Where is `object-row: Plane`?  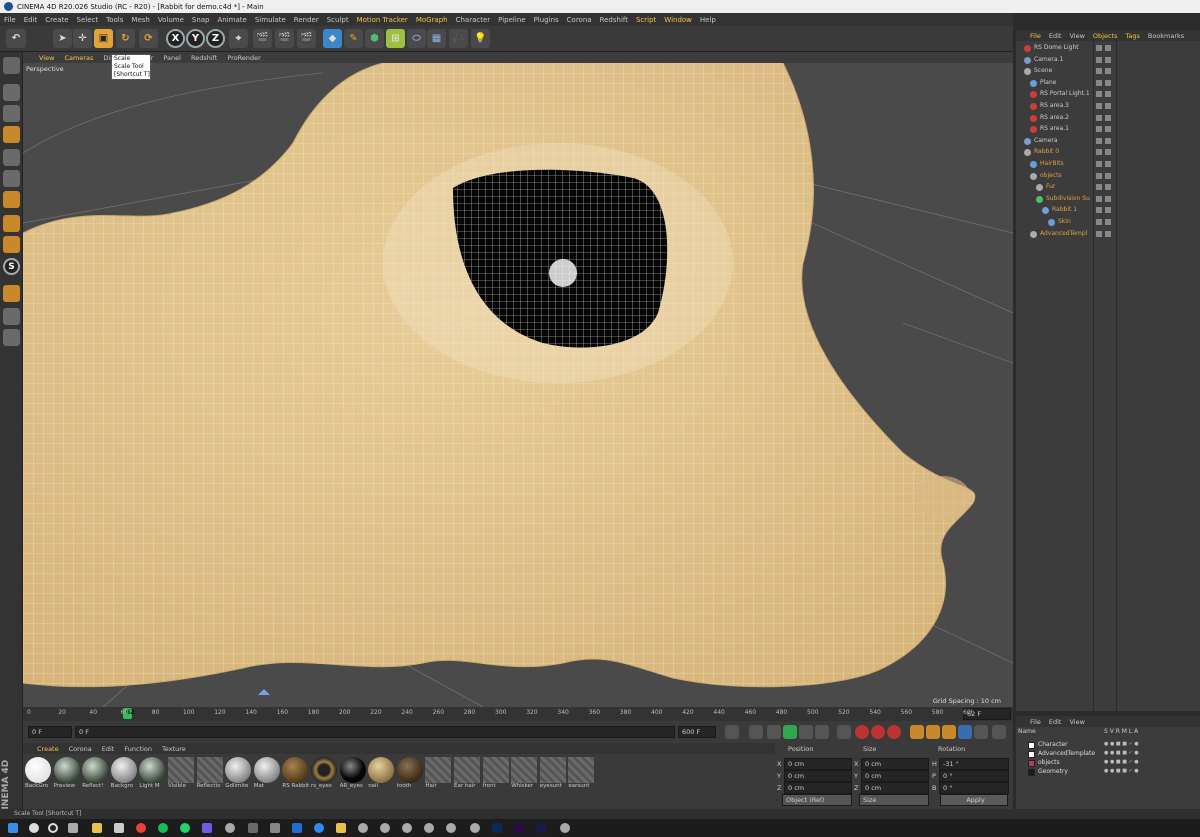 object-row: Plane is located at coordinates (1108, 83).